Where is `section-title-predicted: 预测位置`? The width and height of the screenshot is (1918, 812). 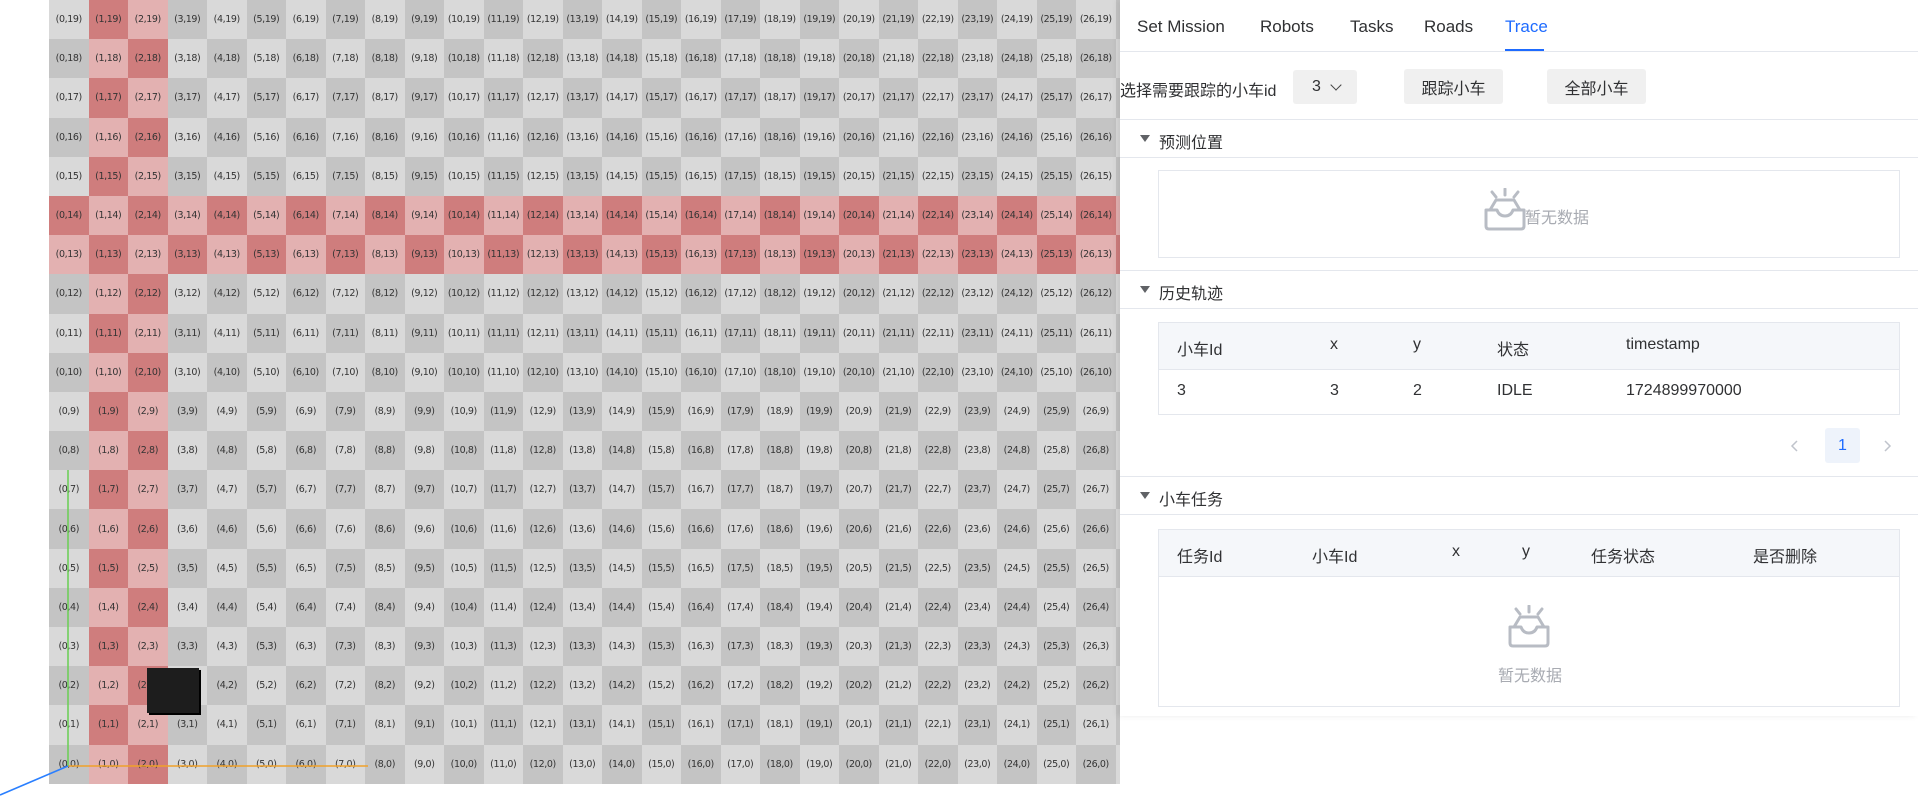
section-title-predicted: 预测位置 is located at coordinates (1191, 143).